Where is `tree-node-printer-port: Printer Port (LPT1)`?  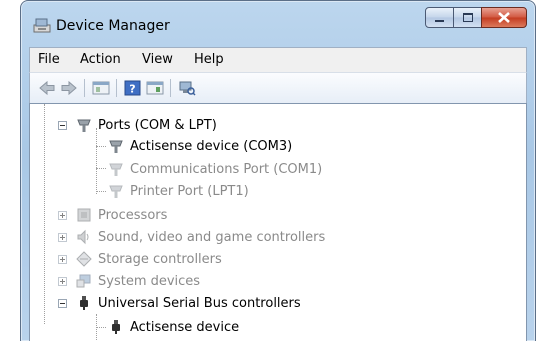
tree-node-printer-port: Printer Port (LPT1) is located at coordinates (178, 191).